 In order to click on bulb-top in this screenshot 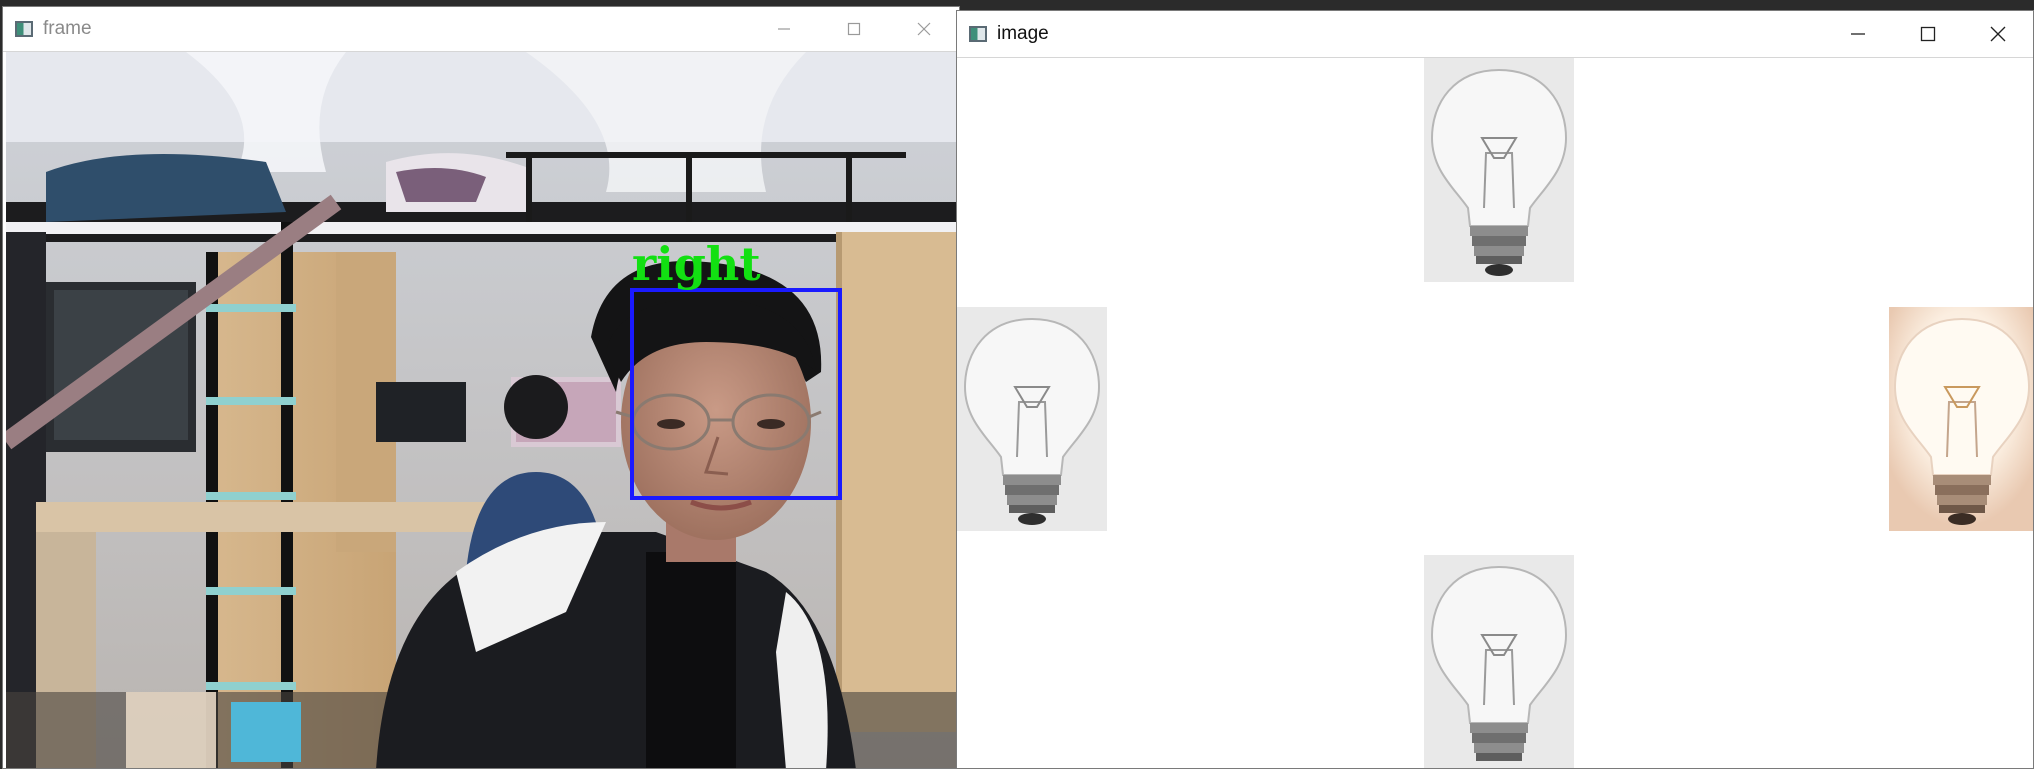, I will do `click(1499, 170)`.